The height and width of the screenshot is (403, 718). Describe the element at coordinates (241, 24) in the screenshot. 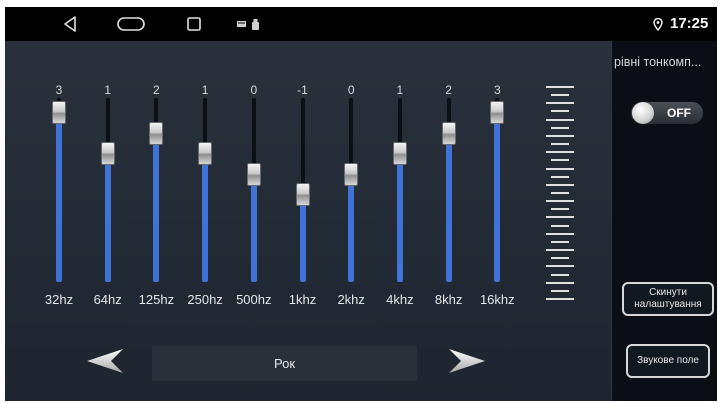

I see `keyboard-icon` at that location.